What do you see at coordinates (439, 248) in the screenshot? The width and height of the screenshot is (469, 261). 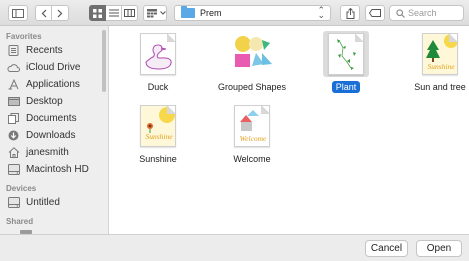 I see `open-button: Open` at bounding box center [439, 248].